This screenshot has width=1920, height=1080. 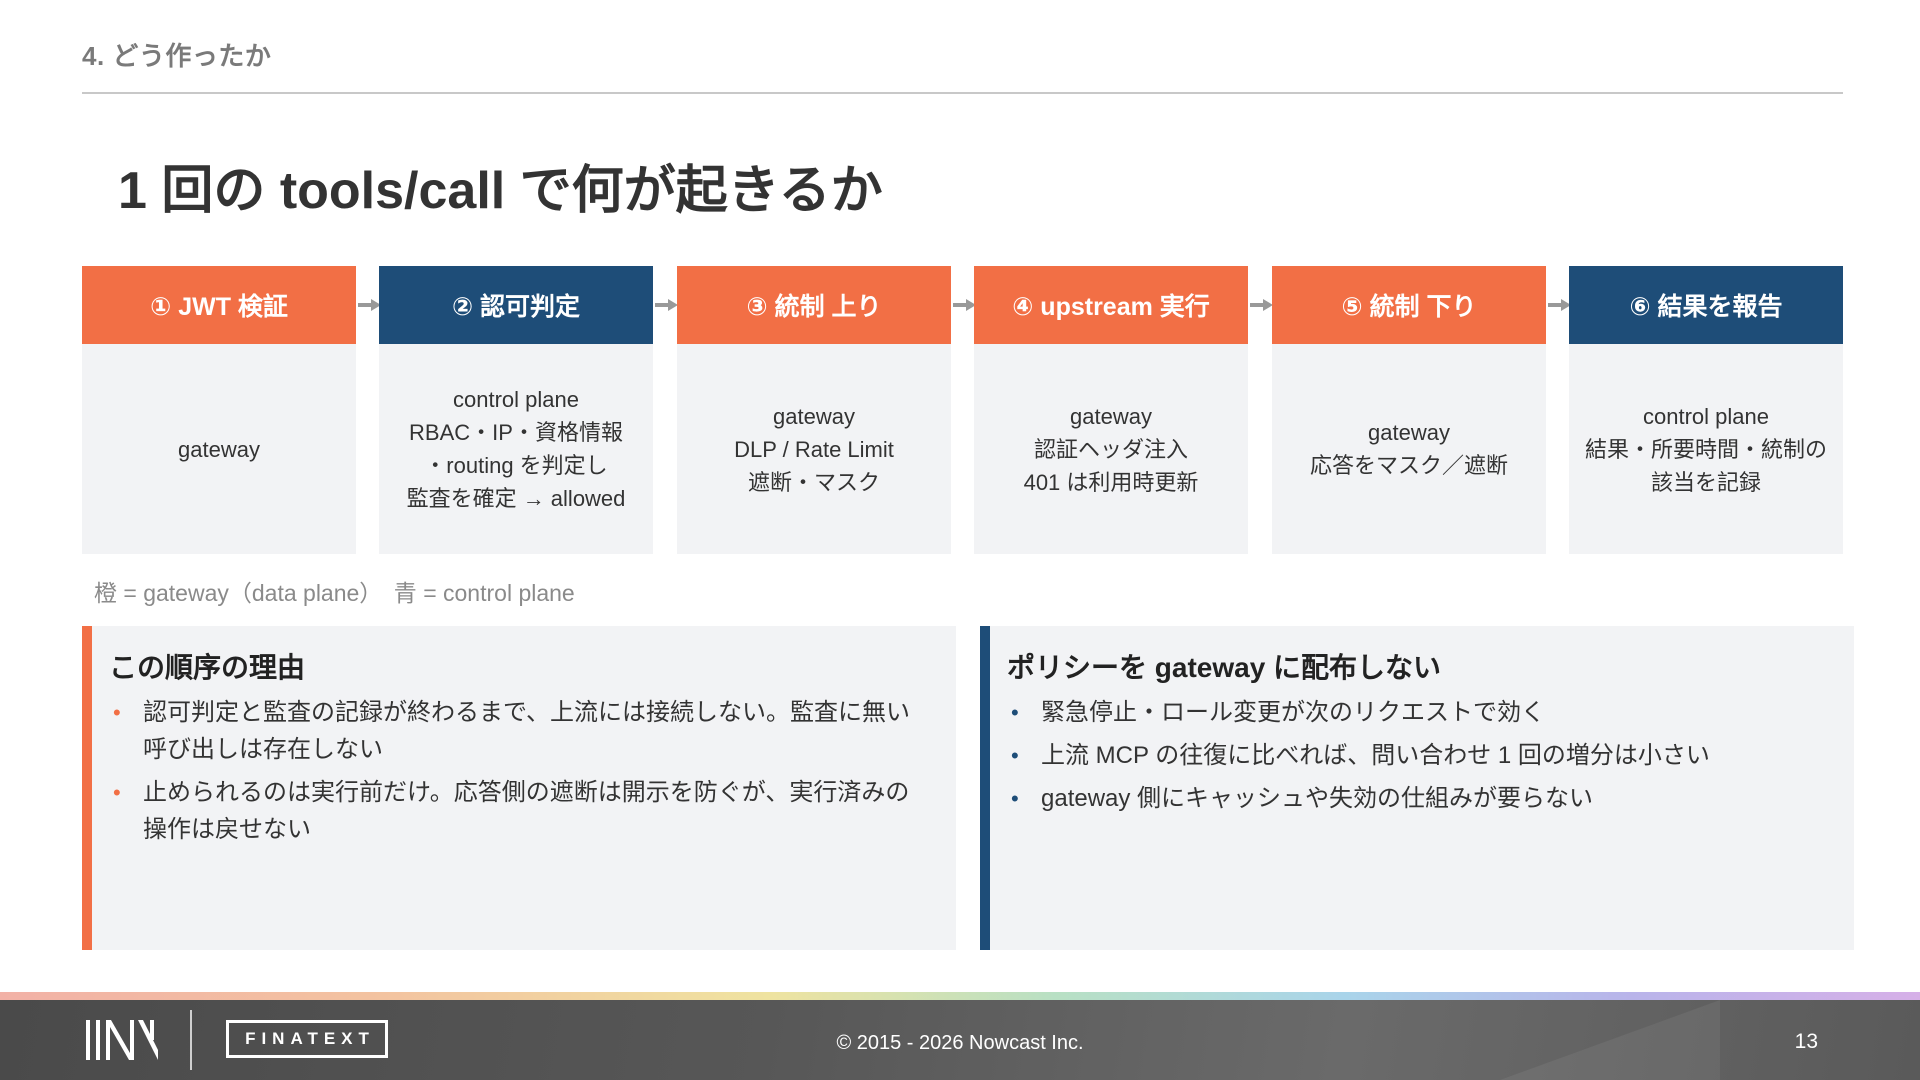 I want to click on step-line: RBAC・IP・資格情報, so click(x=516, y=432).